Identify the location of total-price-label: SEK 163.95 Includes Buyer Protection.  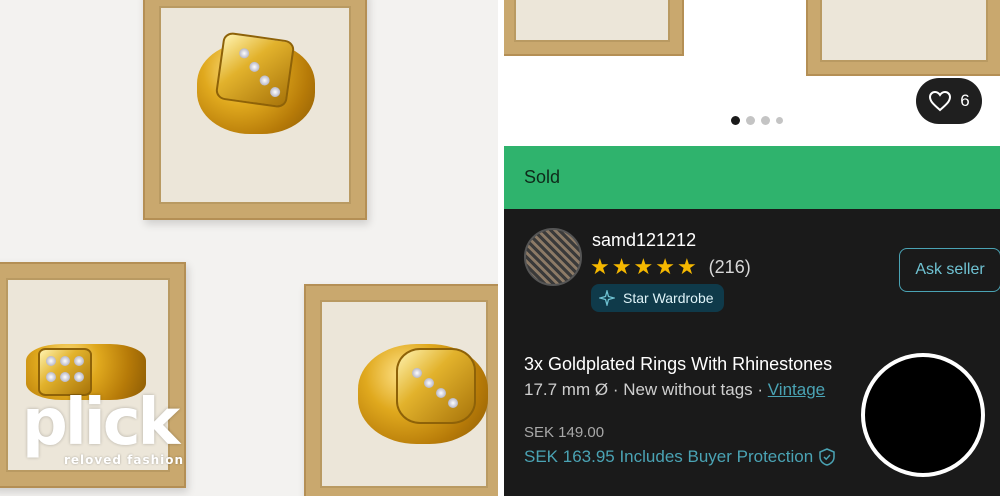
(669, 456).